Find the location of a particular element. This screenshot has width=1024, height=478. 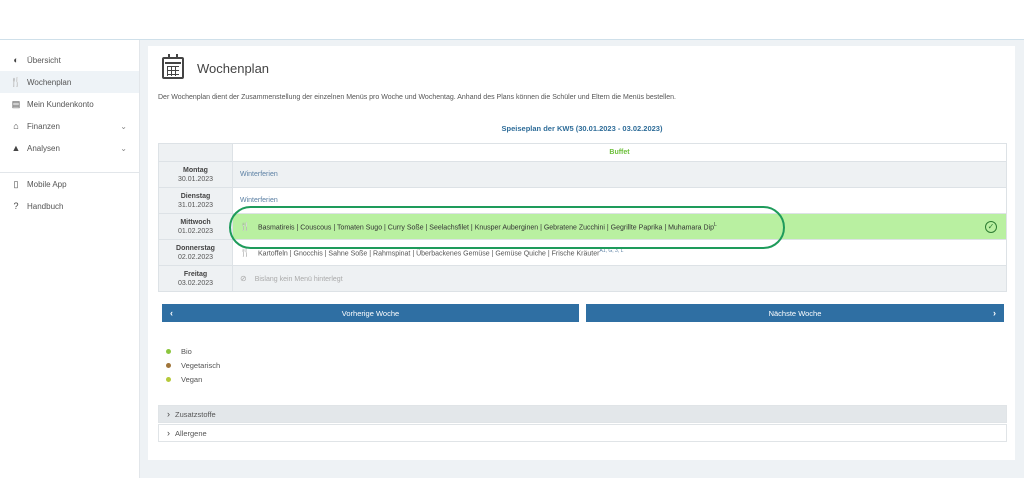

day-cell: Mittwoch 01.02.2023 is located at coordinates (195, 226).